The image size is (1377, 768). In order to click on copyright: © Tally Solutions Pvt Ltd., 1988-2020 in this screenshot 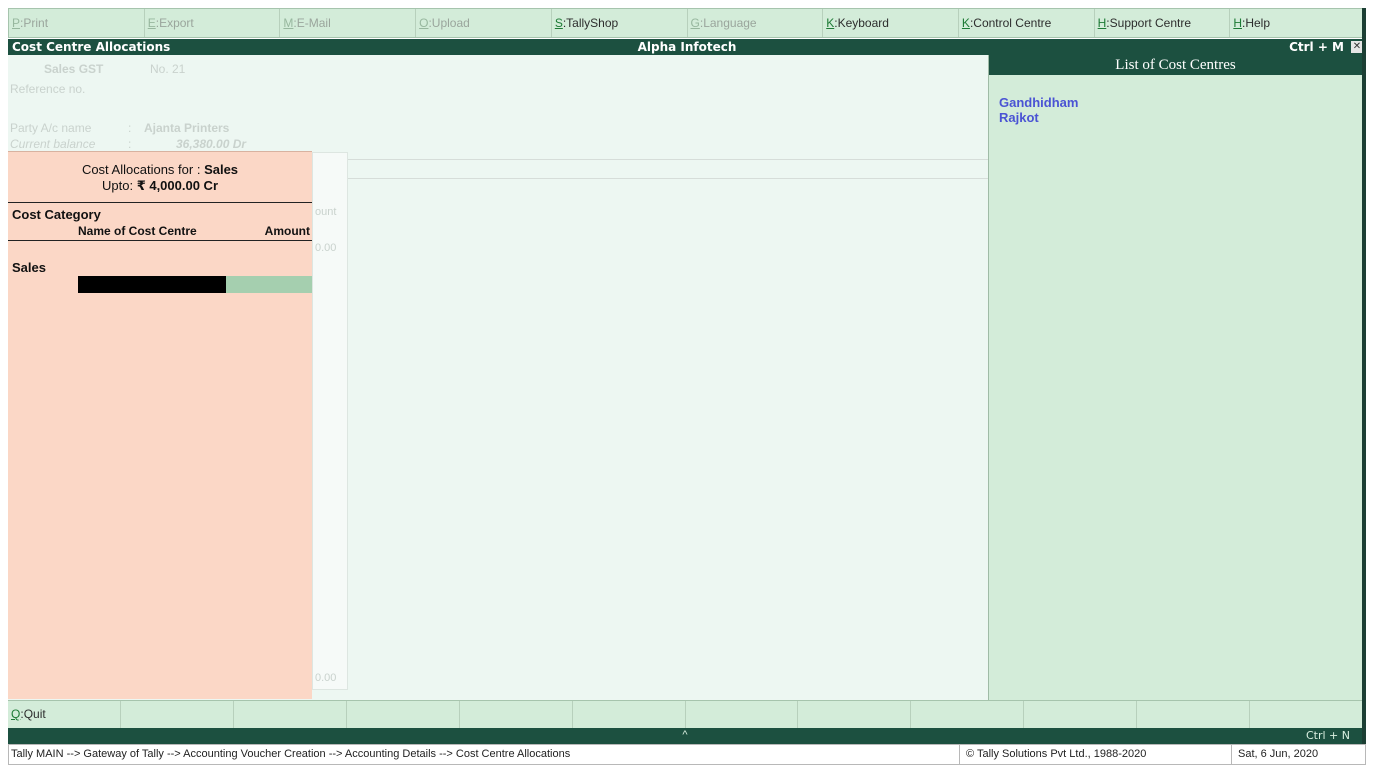, I will do `click(1094, 754)`.